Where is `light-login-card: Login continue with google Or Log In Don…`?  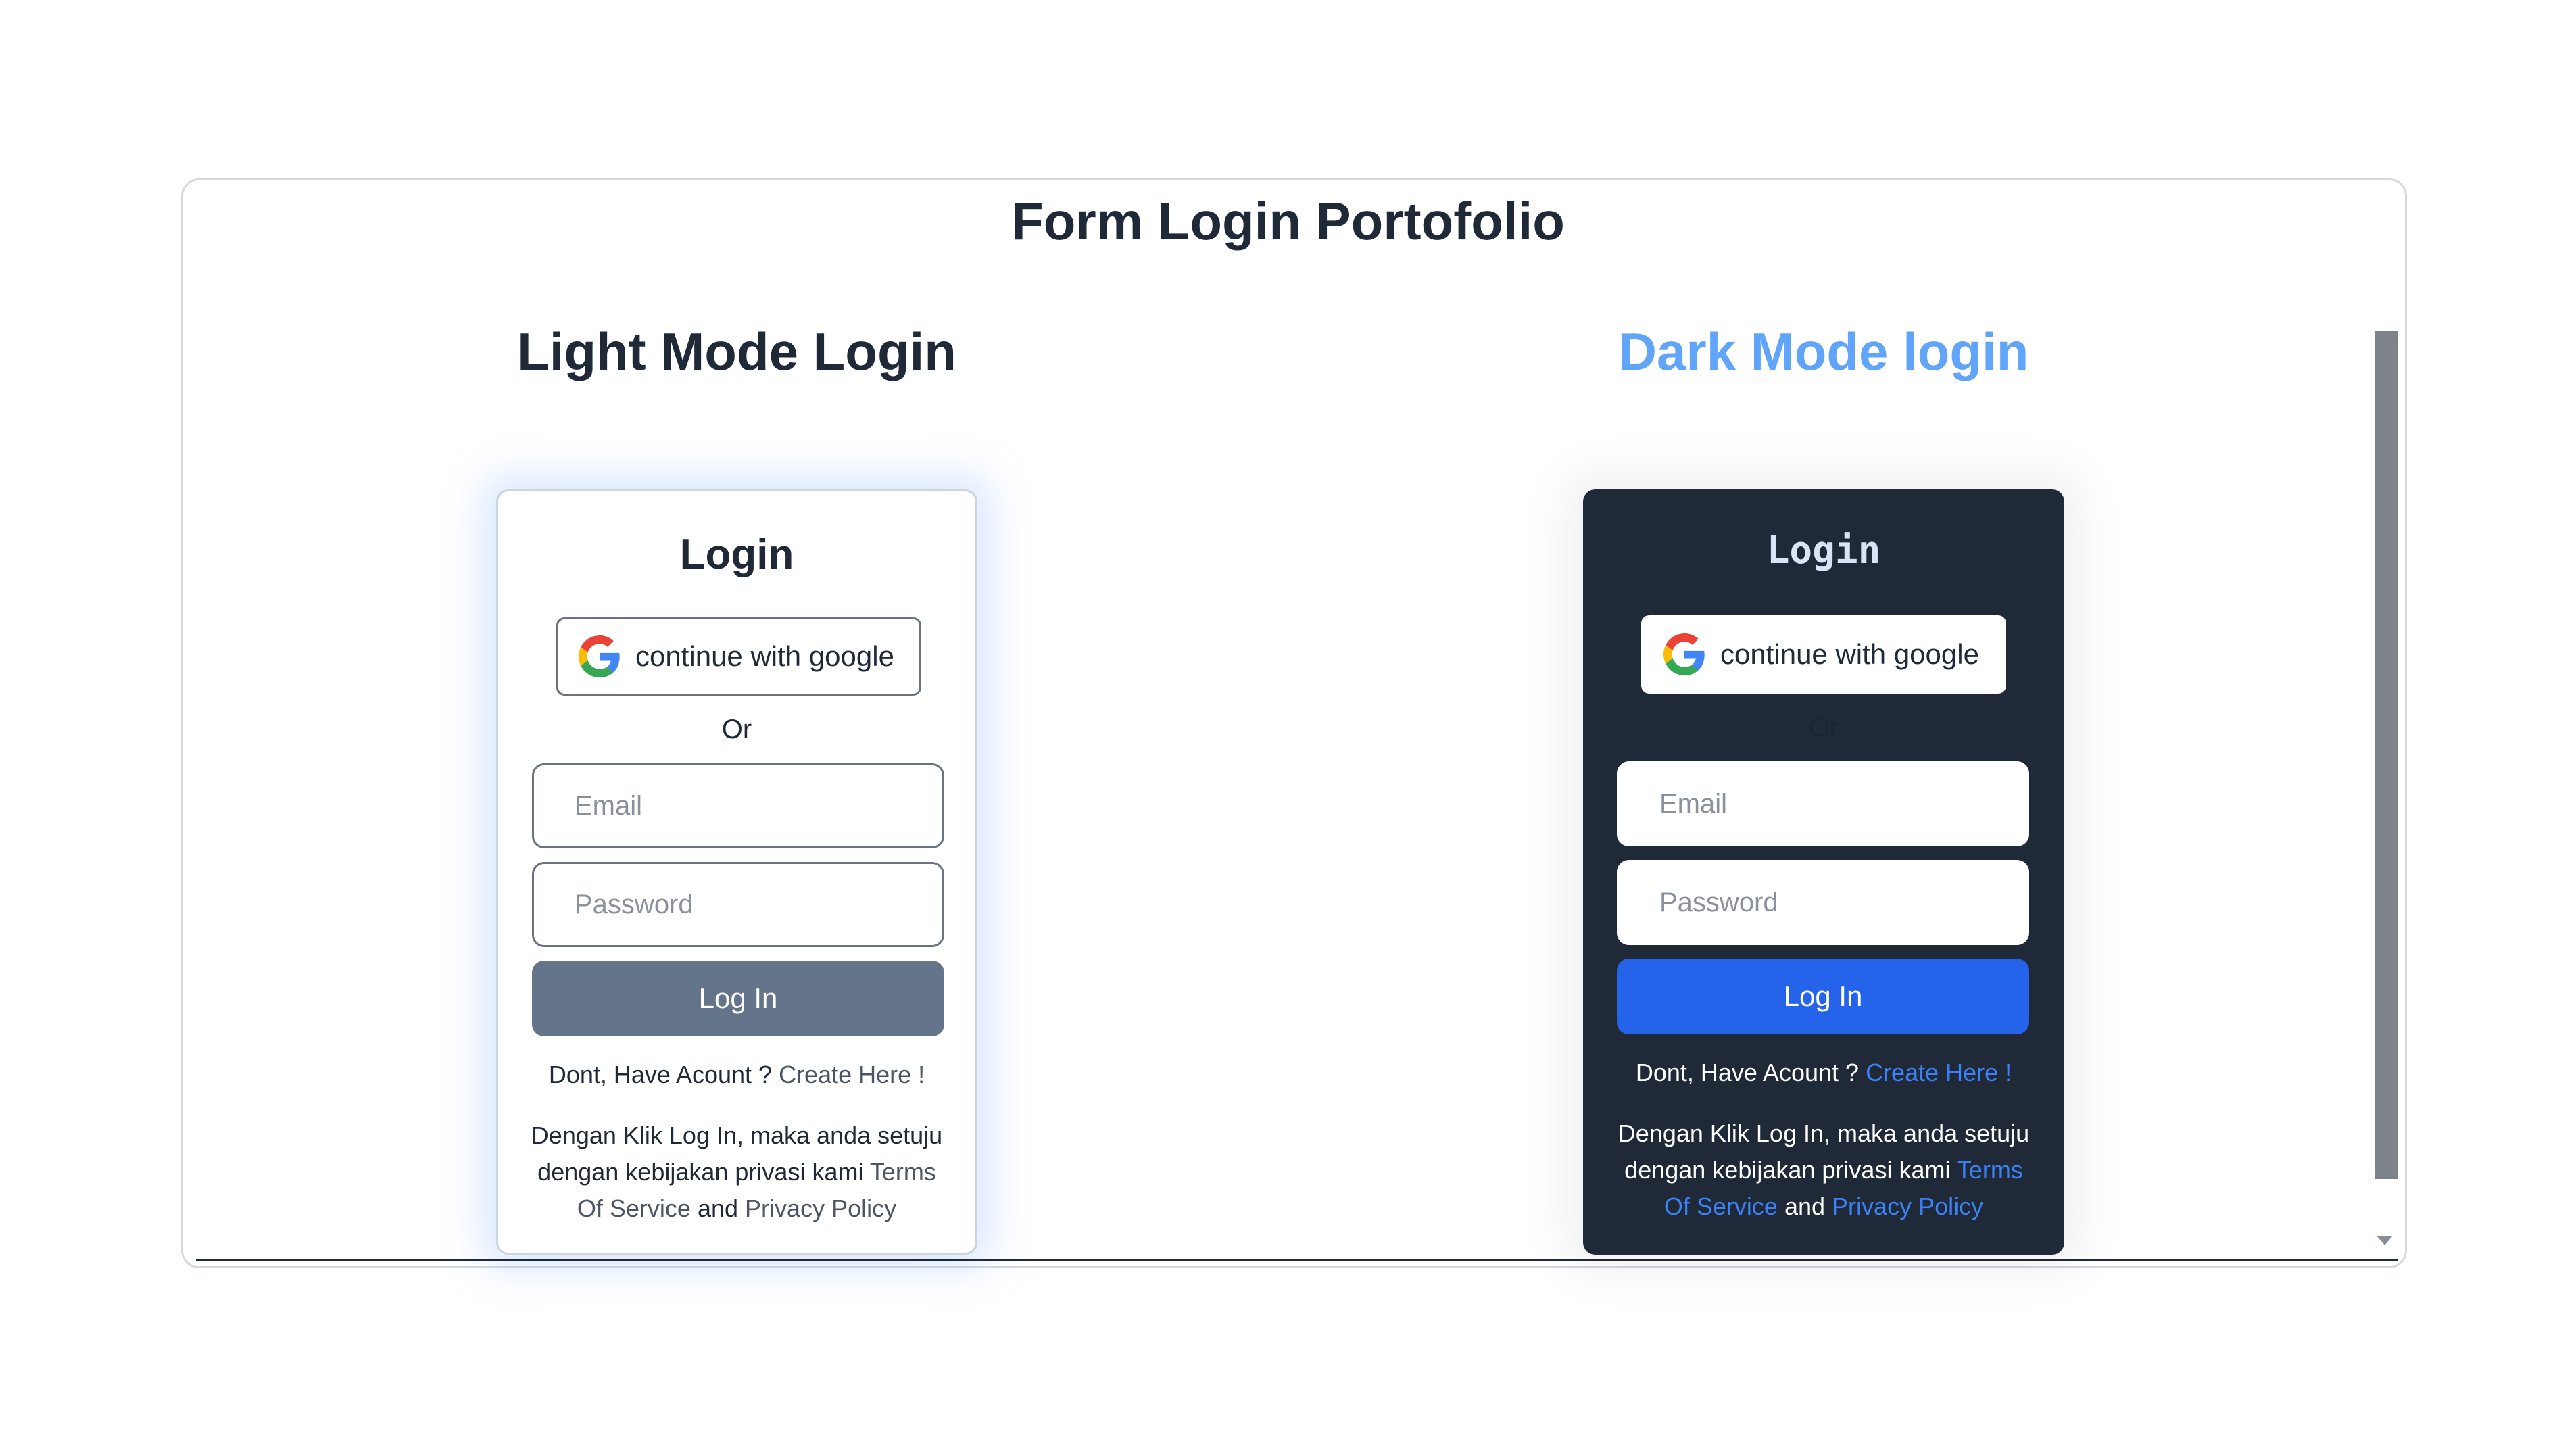 light-login-card: Login continue with google Or Log In Don… is located at coordinates (737, 872).